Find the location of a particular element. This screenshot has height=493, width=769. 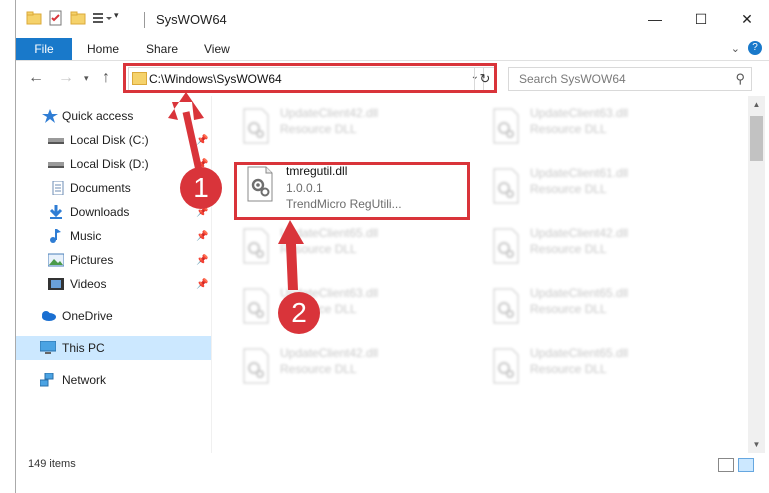

step-2-badge: 2 is located at coordinates (299, 313).